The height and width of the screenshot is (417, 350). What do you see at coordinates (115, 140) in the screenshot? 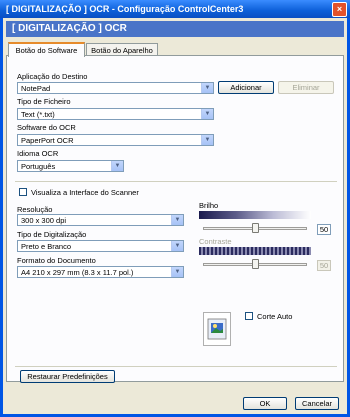
I see `ocr-software-select: PaperPort OCR ▼` at bounding box center [115, 140].